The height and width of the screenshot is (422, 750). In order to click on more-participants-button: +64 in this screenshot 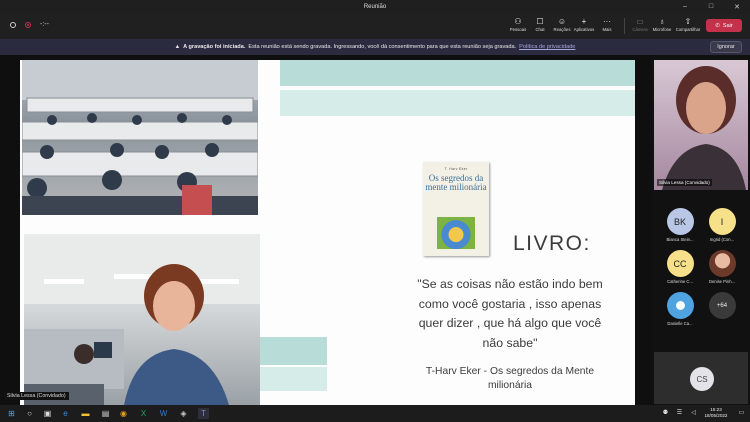, I will do `click(722, 306)`.